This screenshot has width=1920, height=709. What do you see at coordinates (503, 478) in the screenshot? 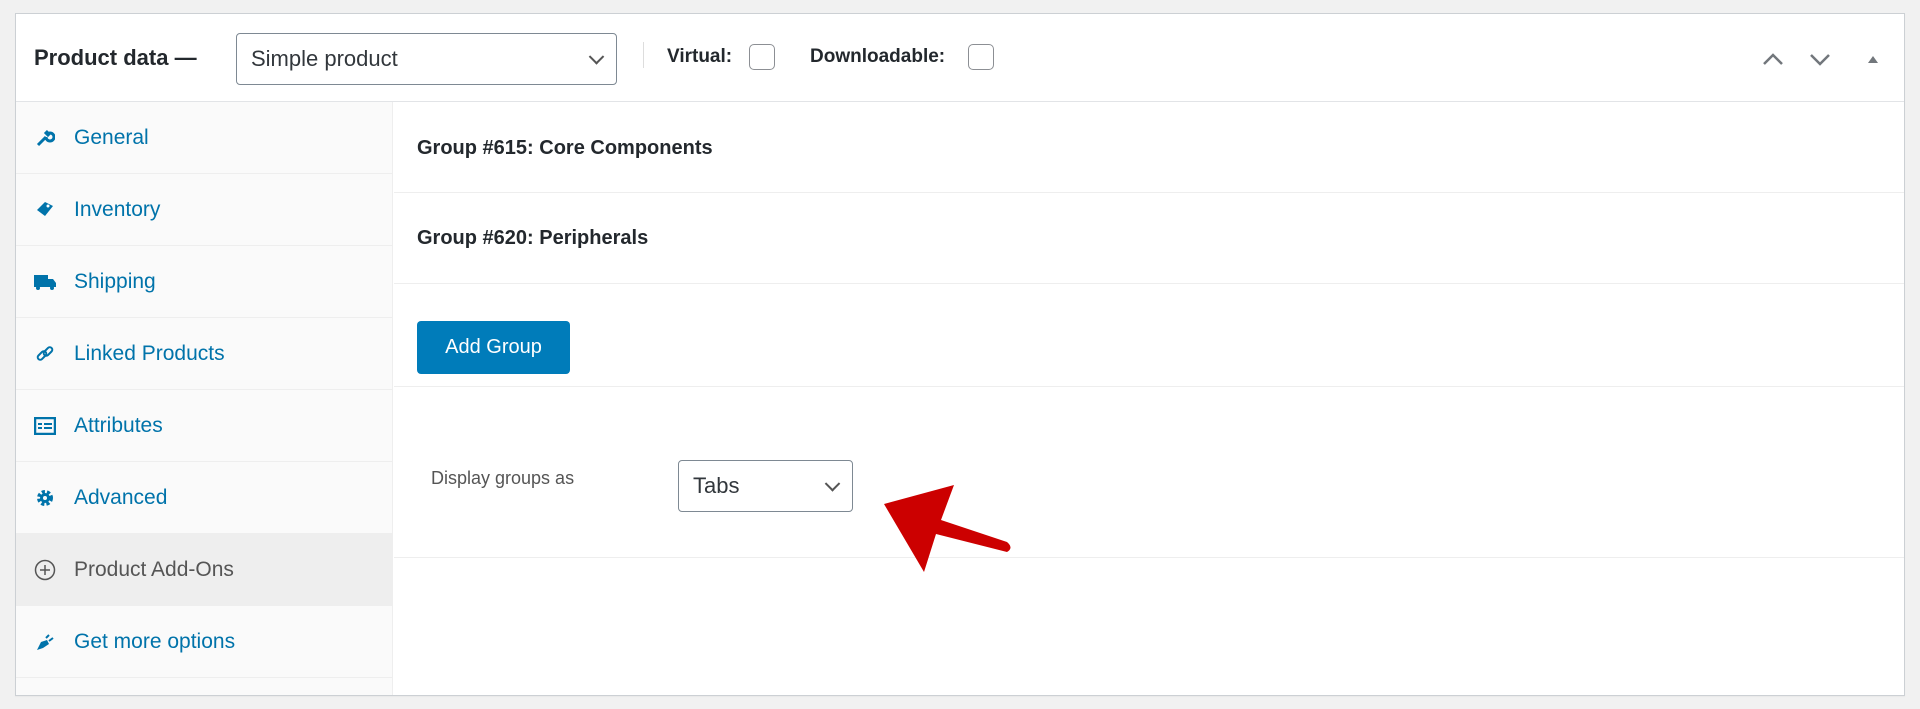
I see `display-groups-label: Display groups as` at bounding box center [503, 478].